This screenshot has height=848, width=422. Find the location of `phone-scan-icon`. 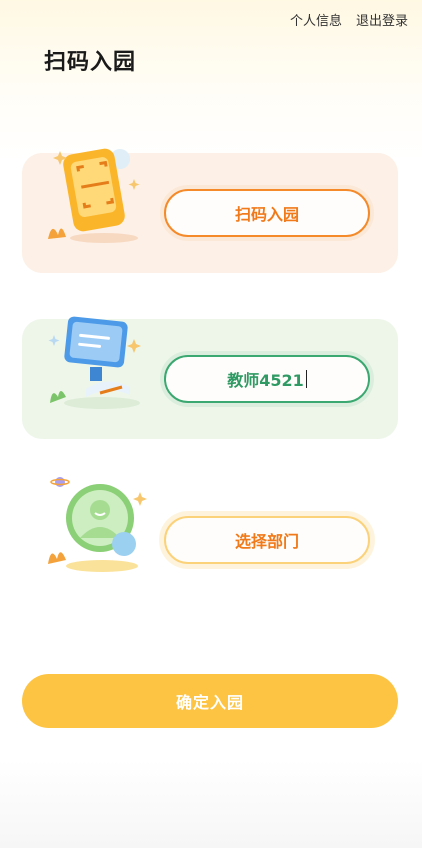

phone-scan-icon is located at coordinates (94, 195).